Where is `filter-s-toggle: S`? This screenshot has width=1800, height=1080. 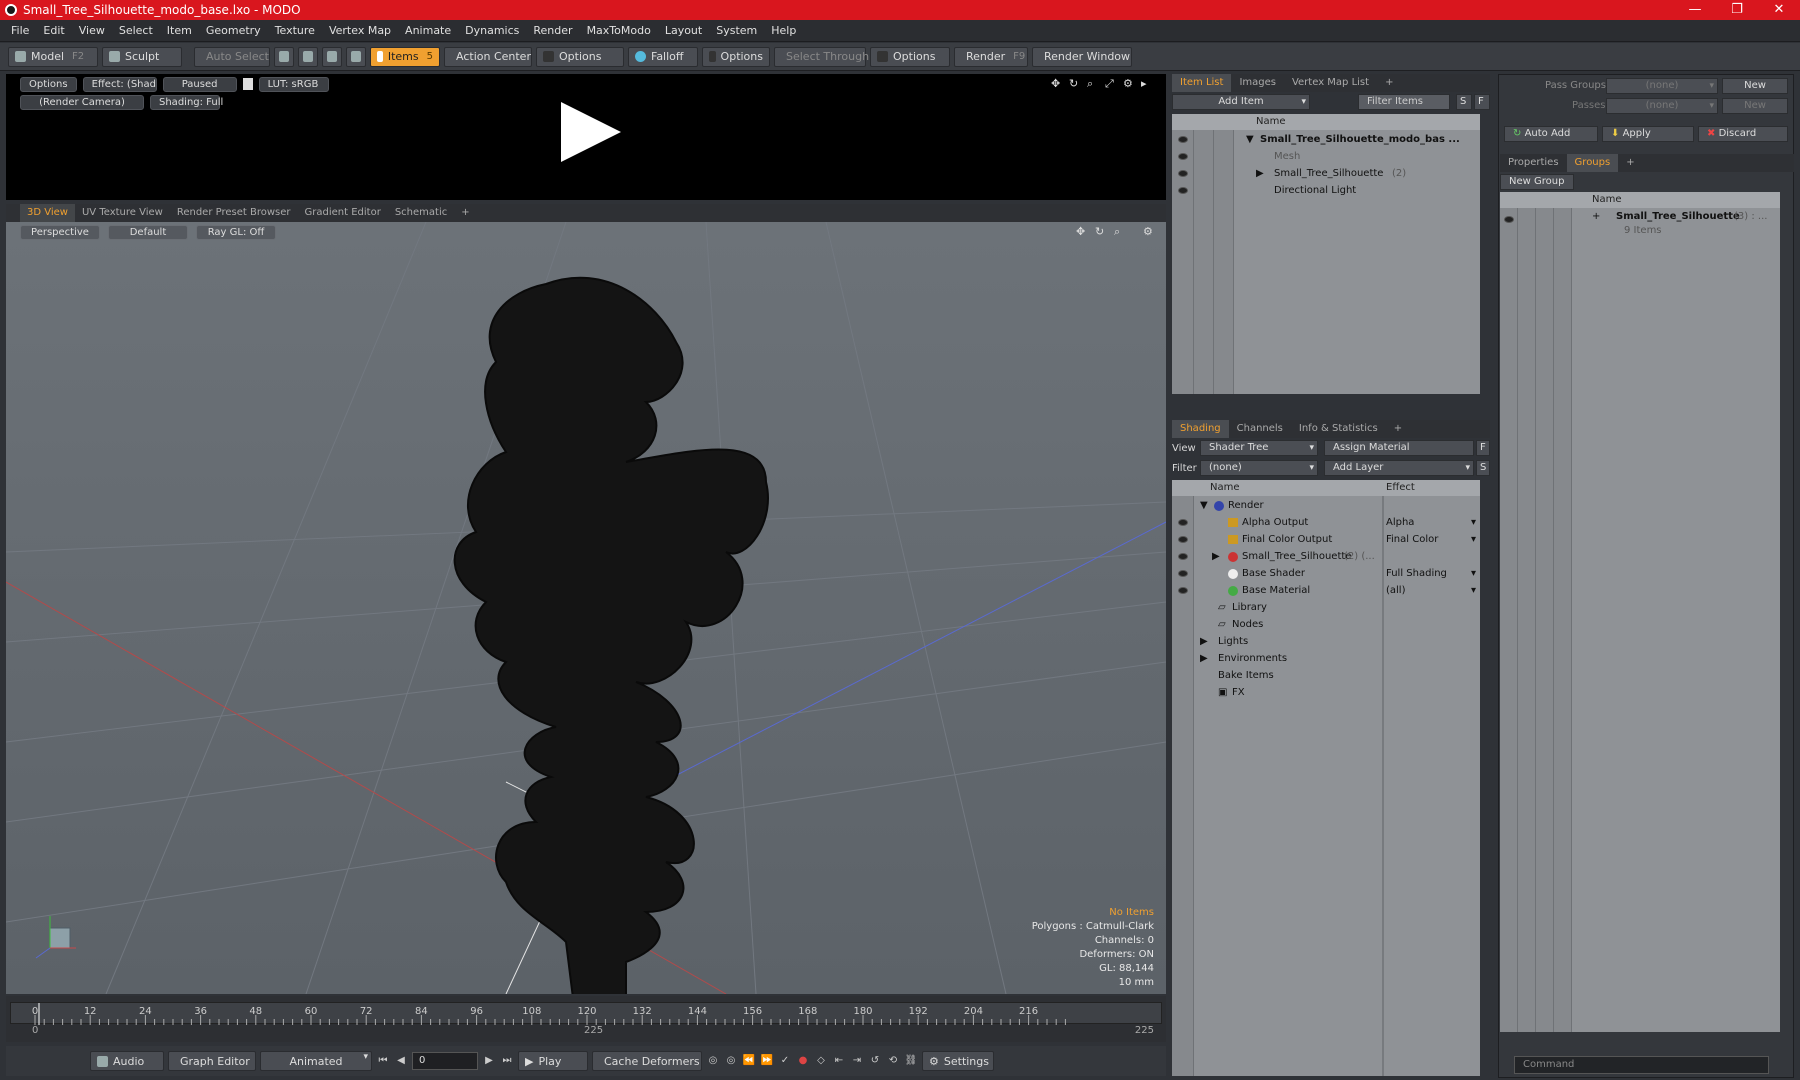
filter-s-toggle: S is located at coordinates (1464, 102).